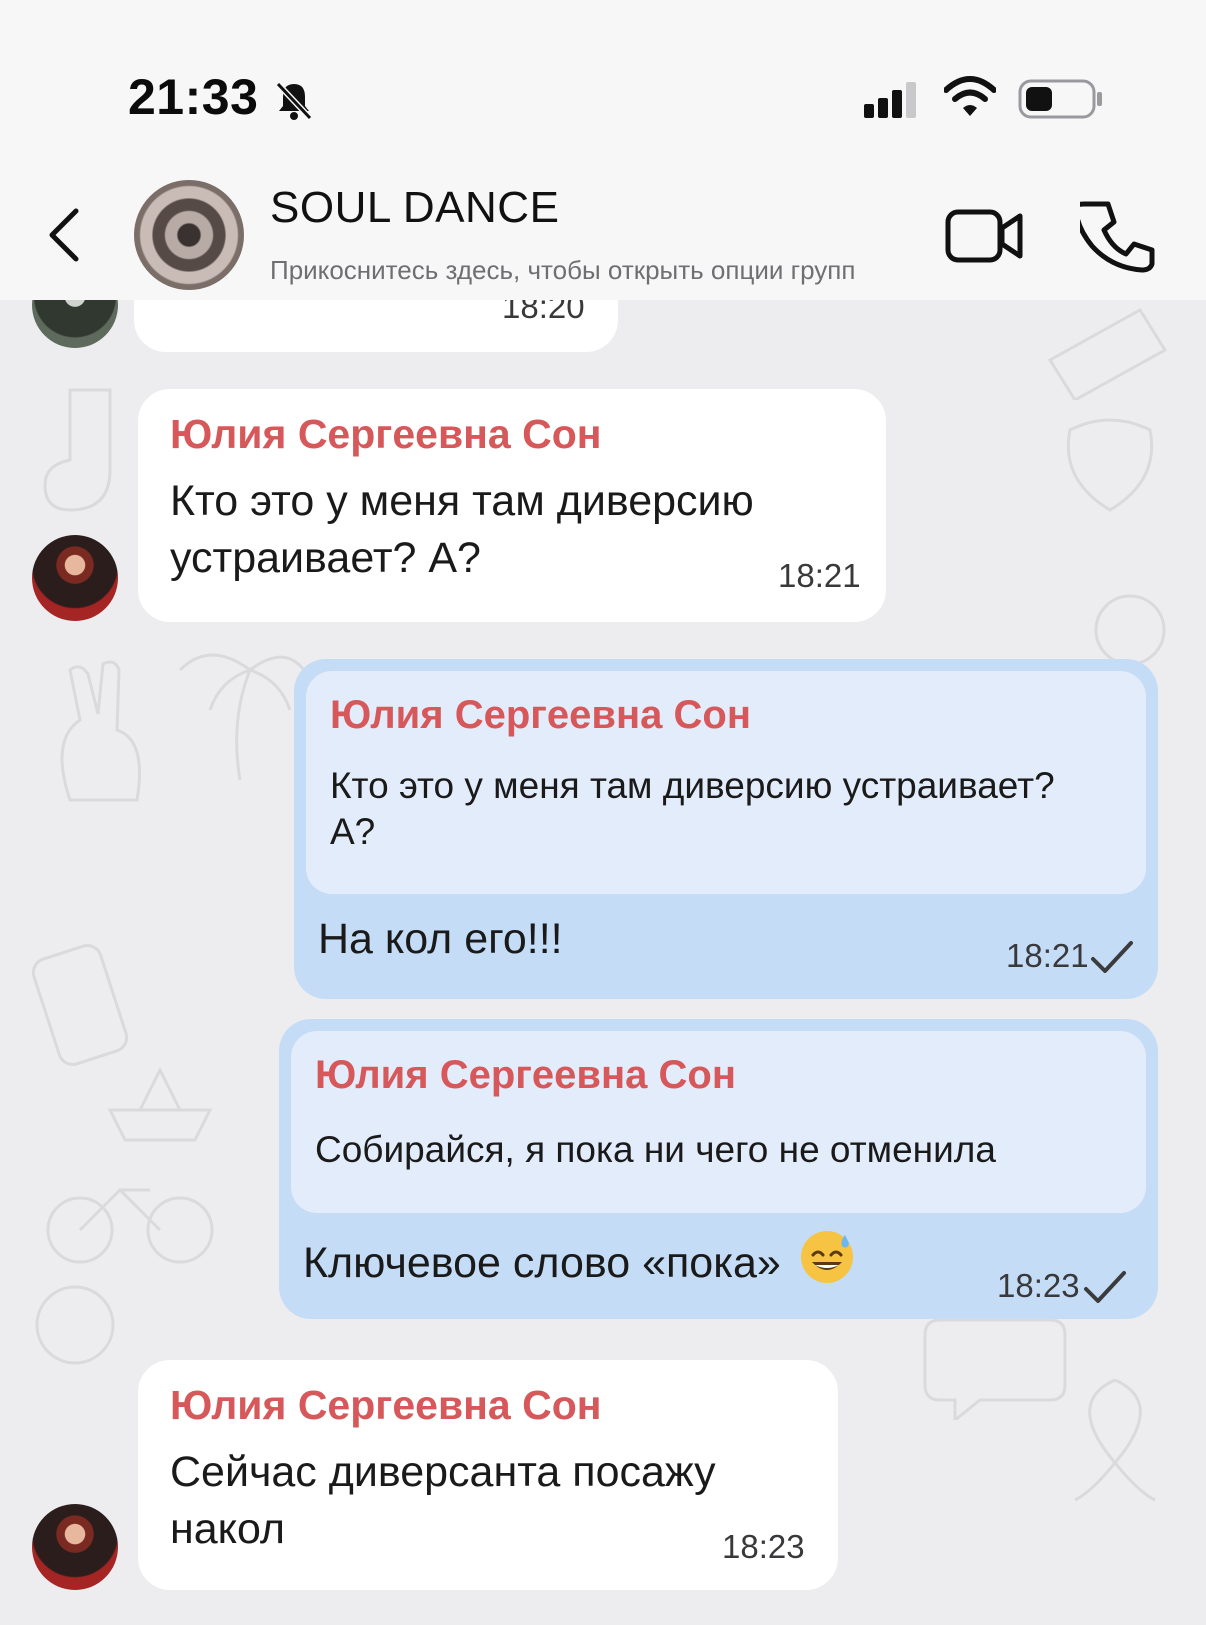  I want to click on quote-text-line: Кто это у меня там диверсию устраивает?, so click(692, 785).